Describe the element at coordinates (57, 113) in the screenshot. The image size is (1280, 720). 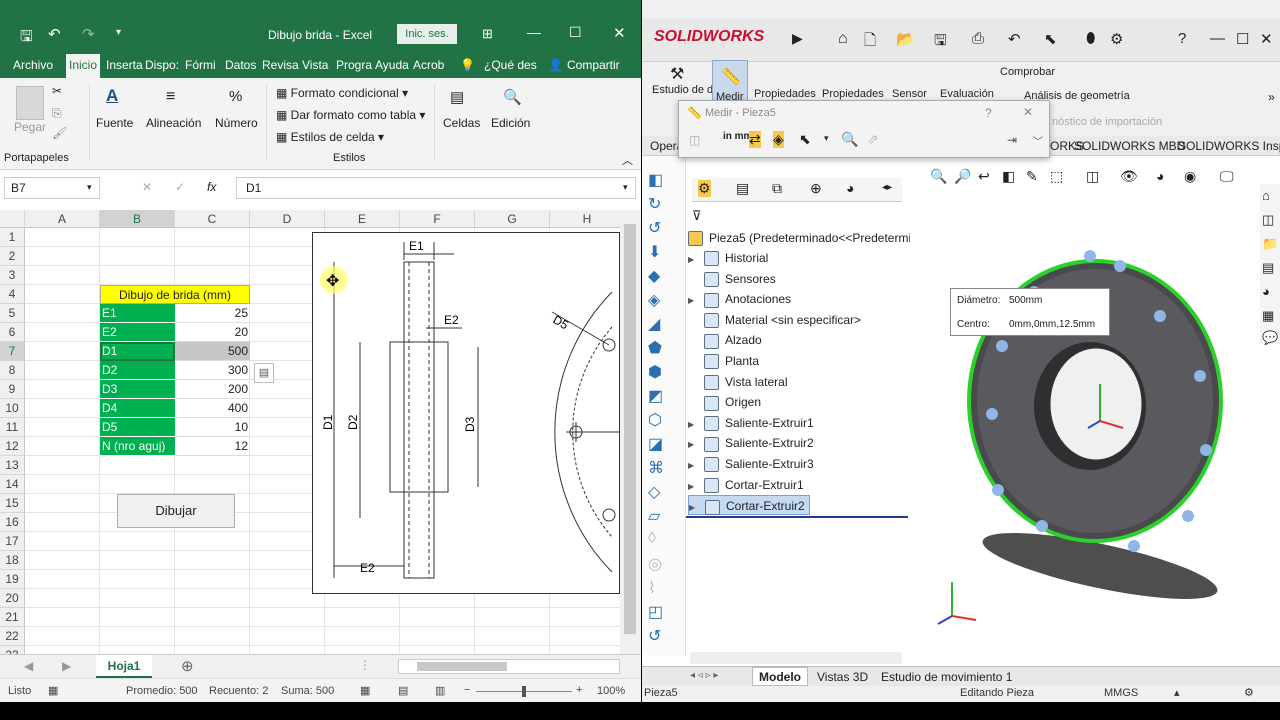
I see `copy-icon: ⎘` at that location.